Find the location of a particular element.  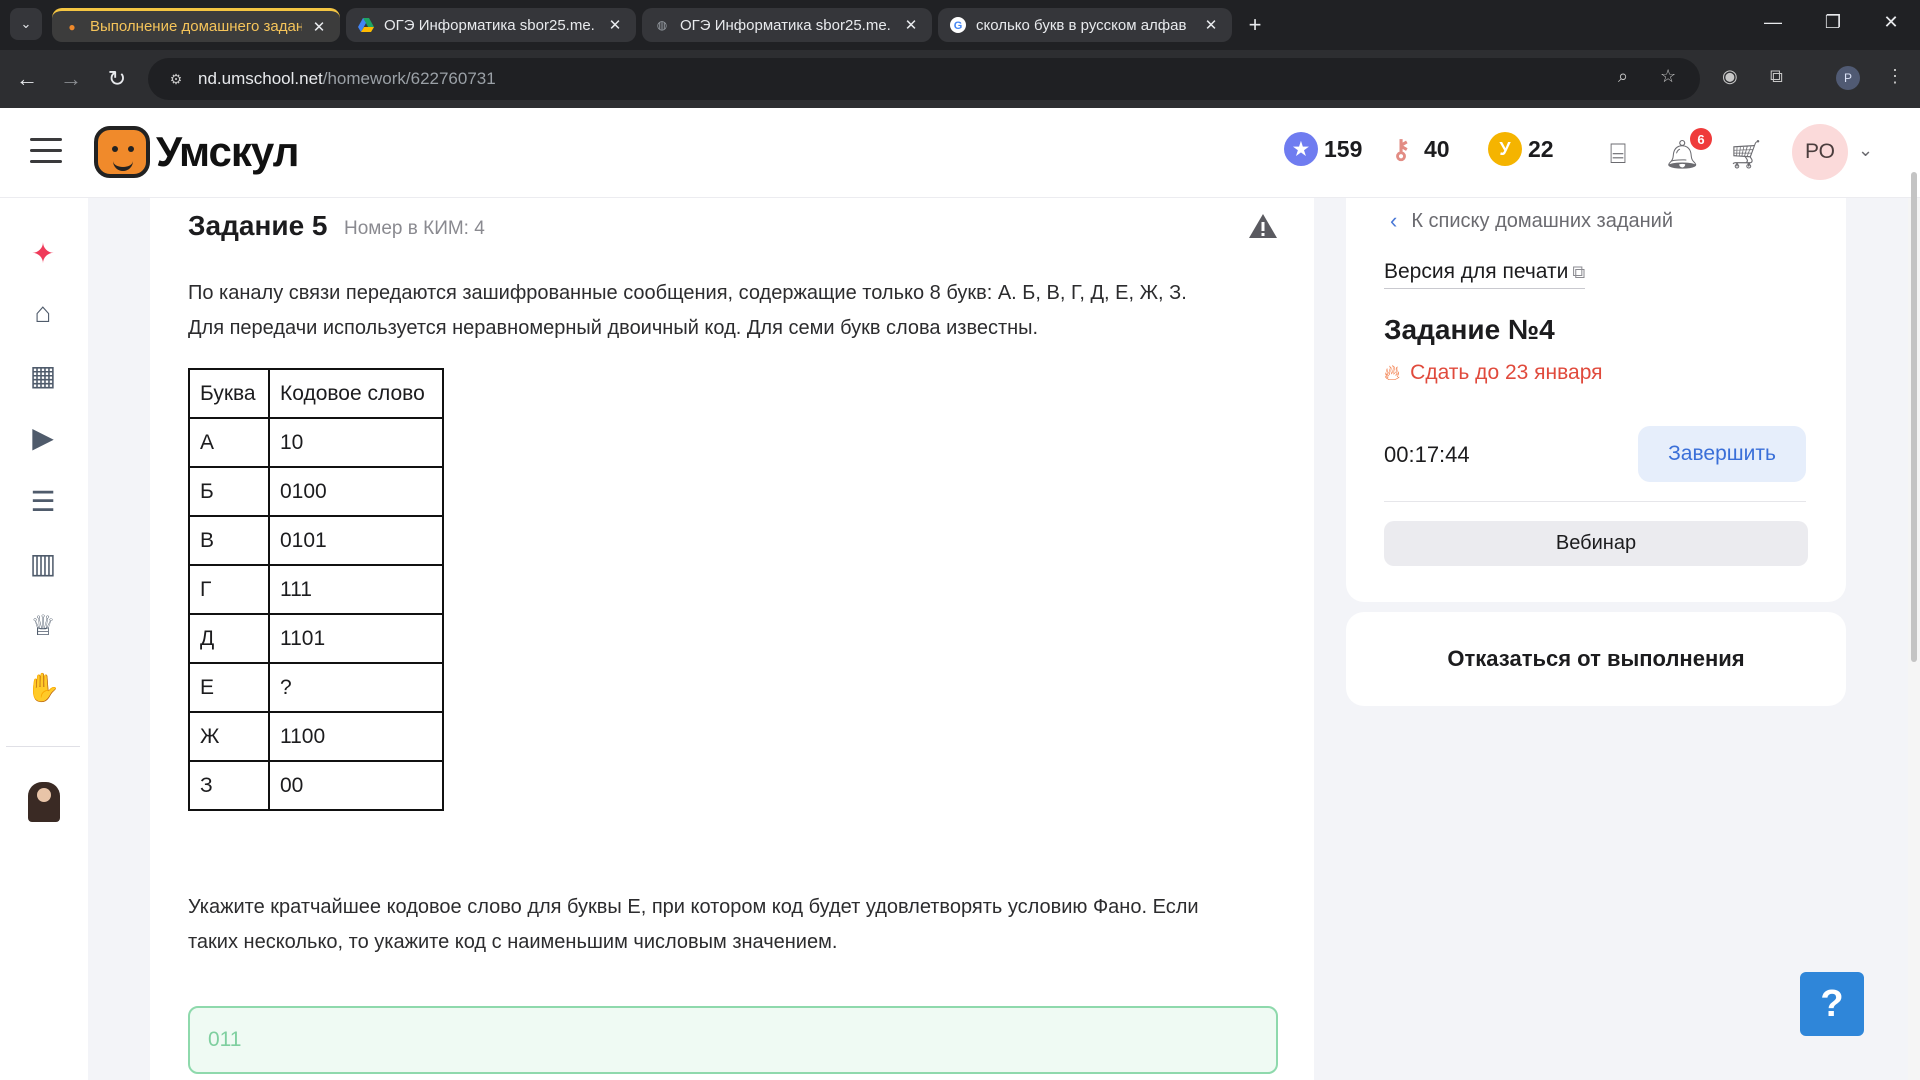

progress-chart-icon: ▥ is located at coordinates (43, 563).